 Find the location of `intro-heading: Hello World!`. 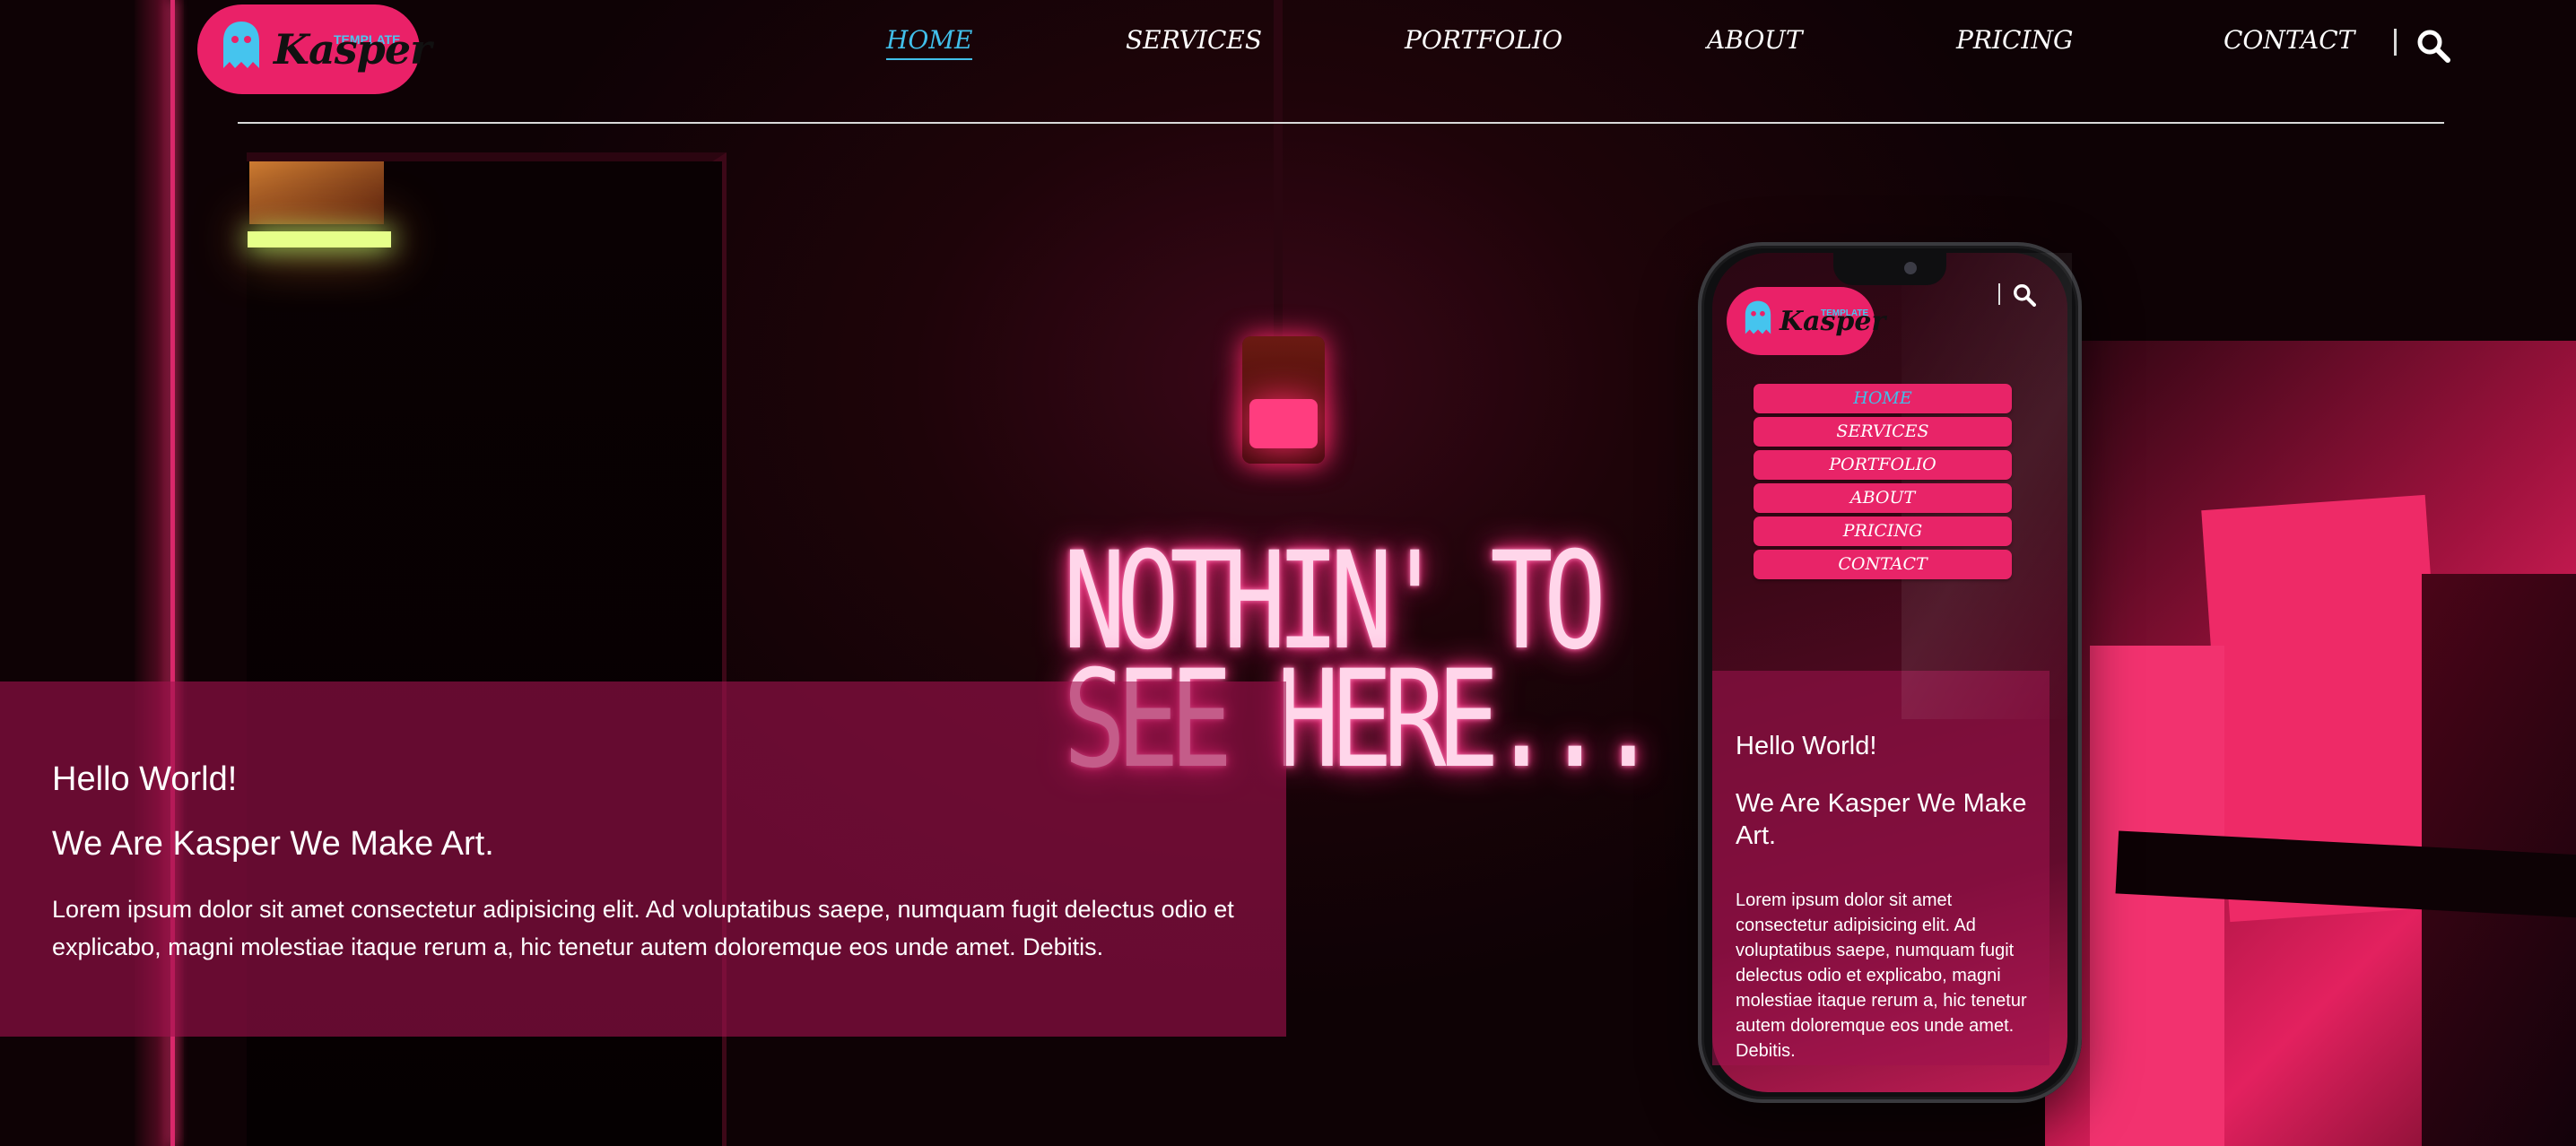

intro-heading: Hello World! is located at coordinates (145, 779).